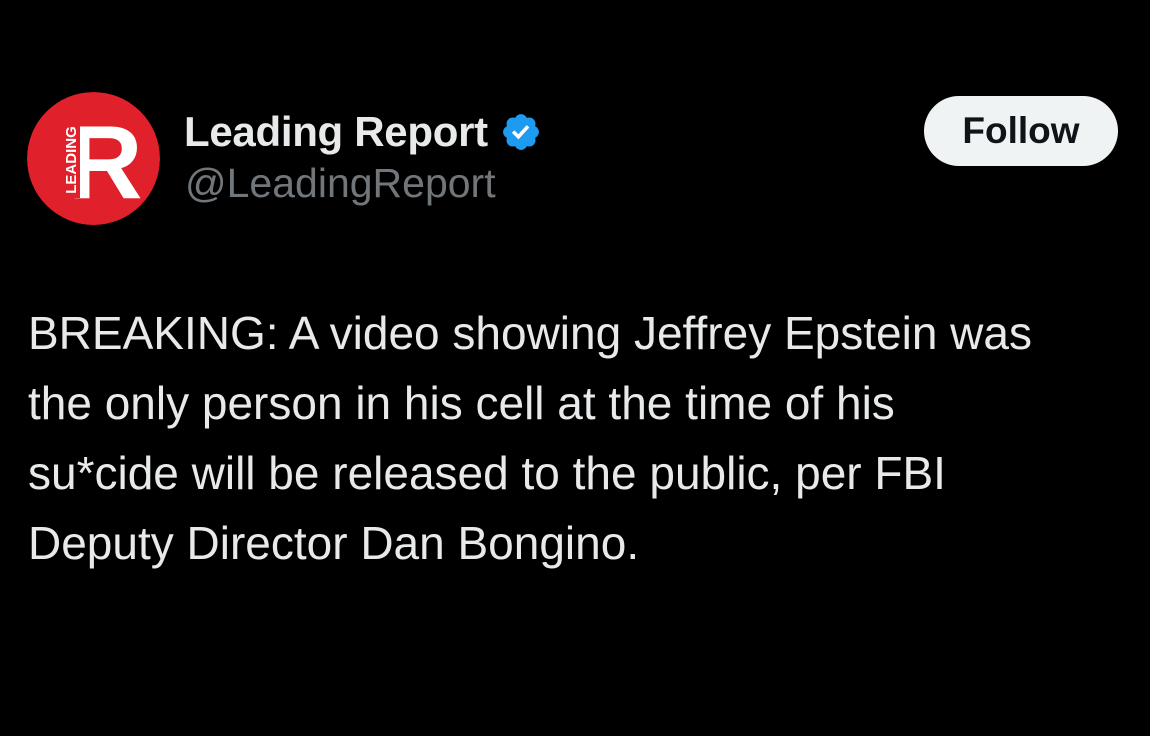  Describe the element at coordinates (521, 132) in the screenshot. I see `verified-badge-icon` at that location.